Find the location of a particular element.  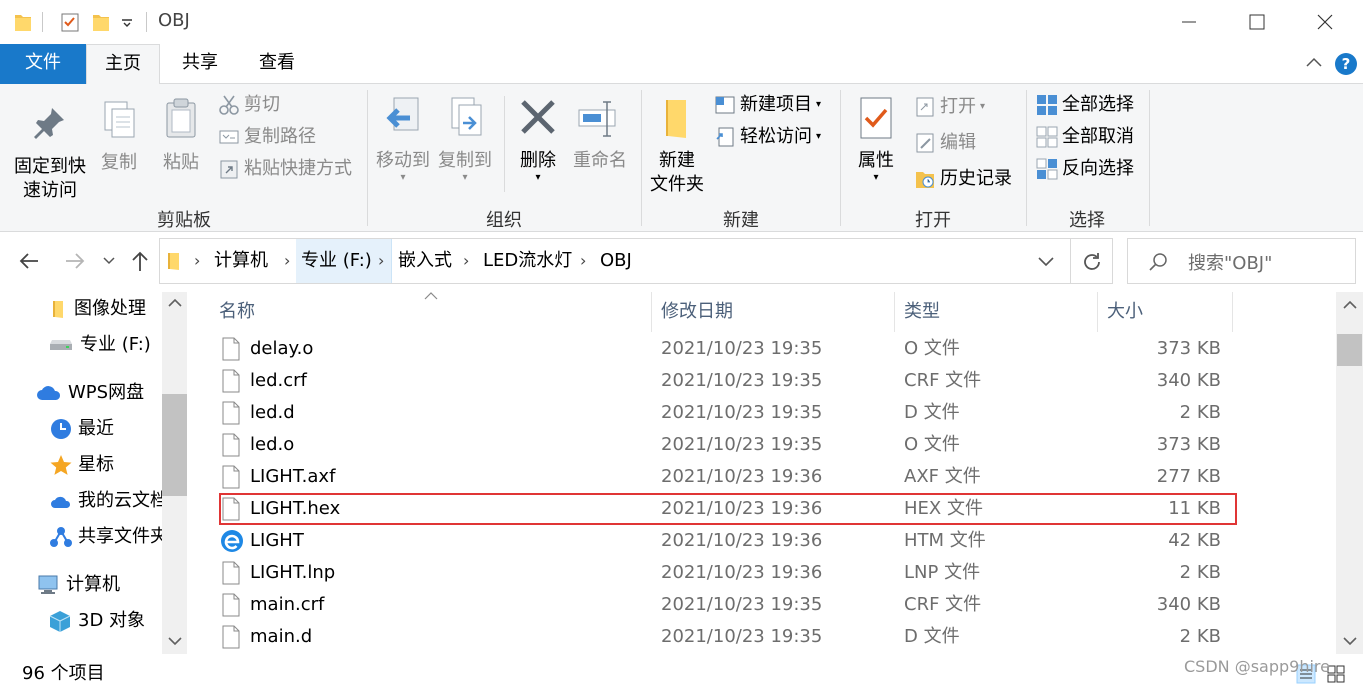

file-name: main.crf is located at coordinates (287, 605).